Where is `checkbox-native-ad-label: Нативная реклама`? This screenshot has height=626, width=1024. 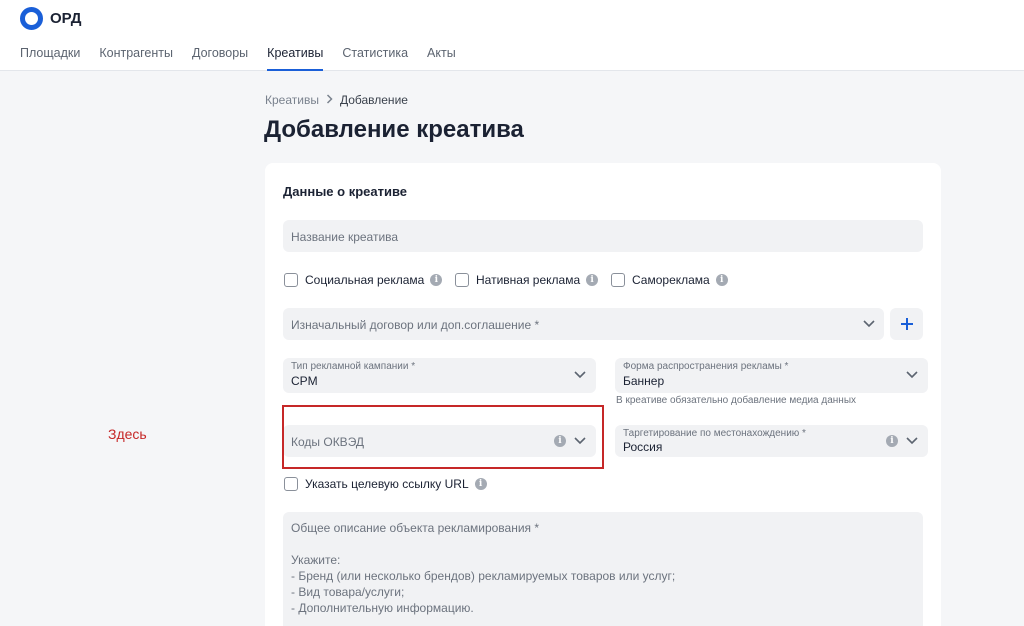
checkbox-native-ad-label: Нативная реклама is located at coordinates (528, 280).